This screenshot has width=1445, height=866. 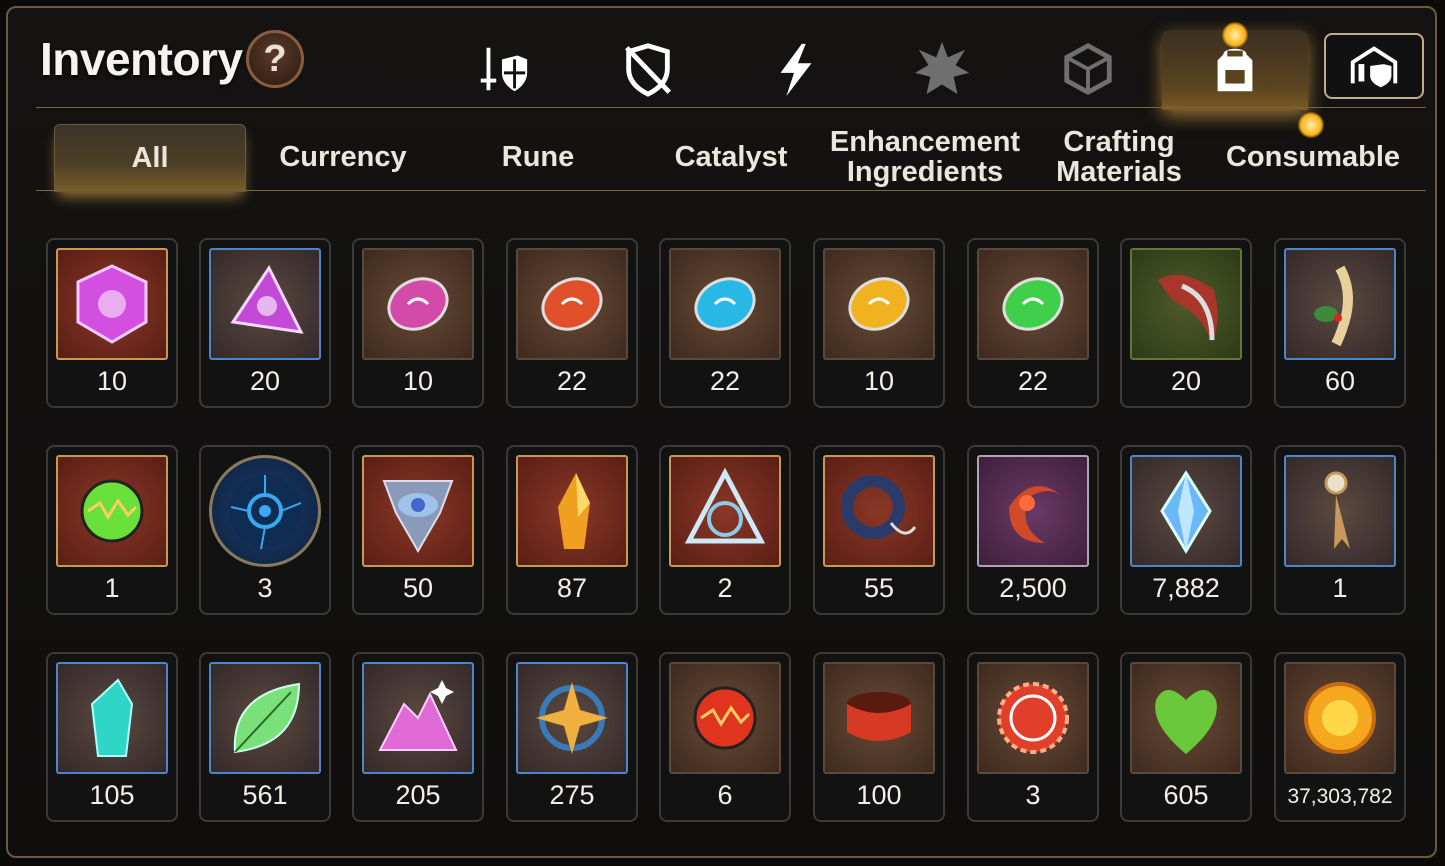 I want to click on item-quantity: 2,500, so click(x=1033, y=588).